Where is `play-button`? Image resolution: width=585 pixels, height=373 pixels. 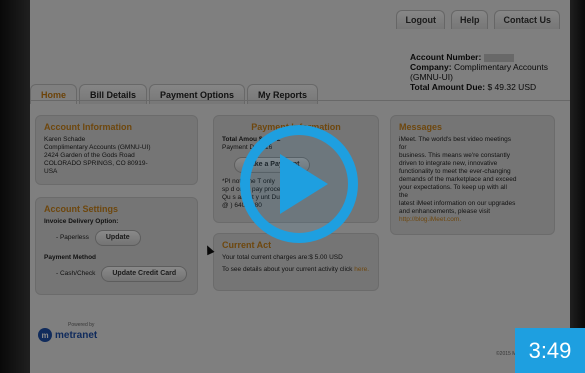 play-button is located at coordinates (299, 184).